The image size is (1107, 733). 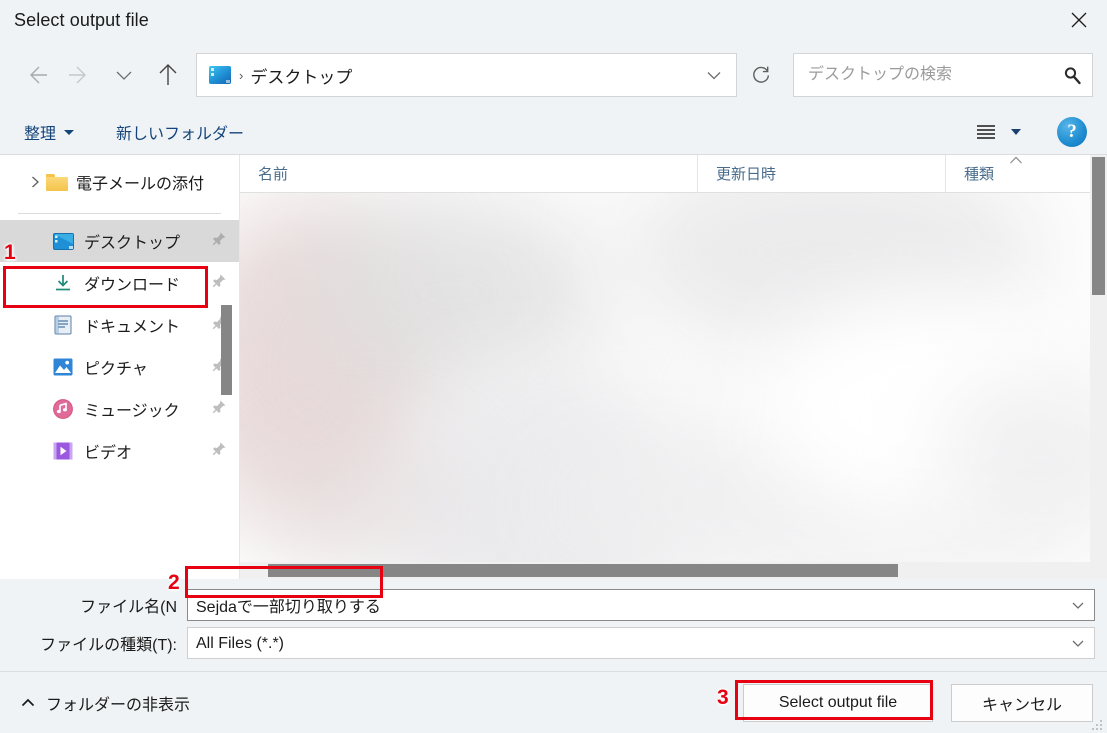 I want to click on refresh-button, so click(x=761, y=75).